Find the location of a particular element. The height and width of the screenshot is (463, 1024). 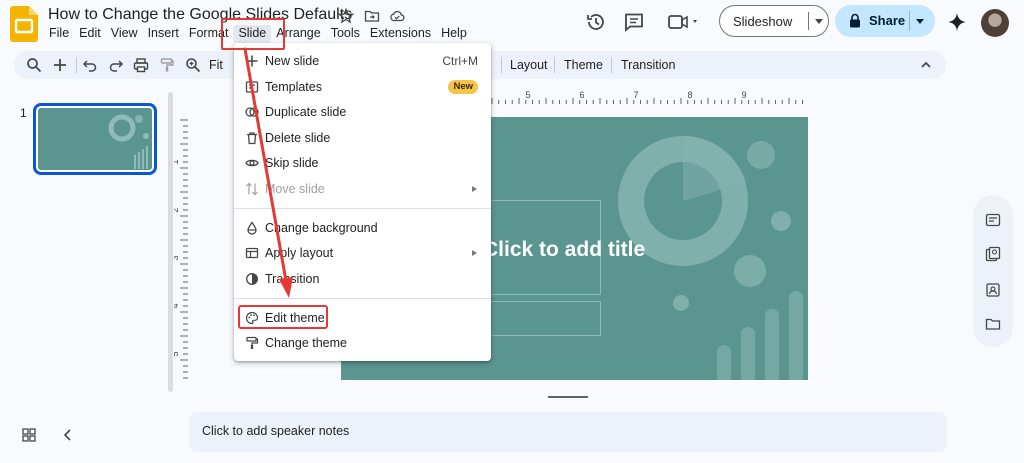

ruler-label: 2 is located at coordinates (177, 209).